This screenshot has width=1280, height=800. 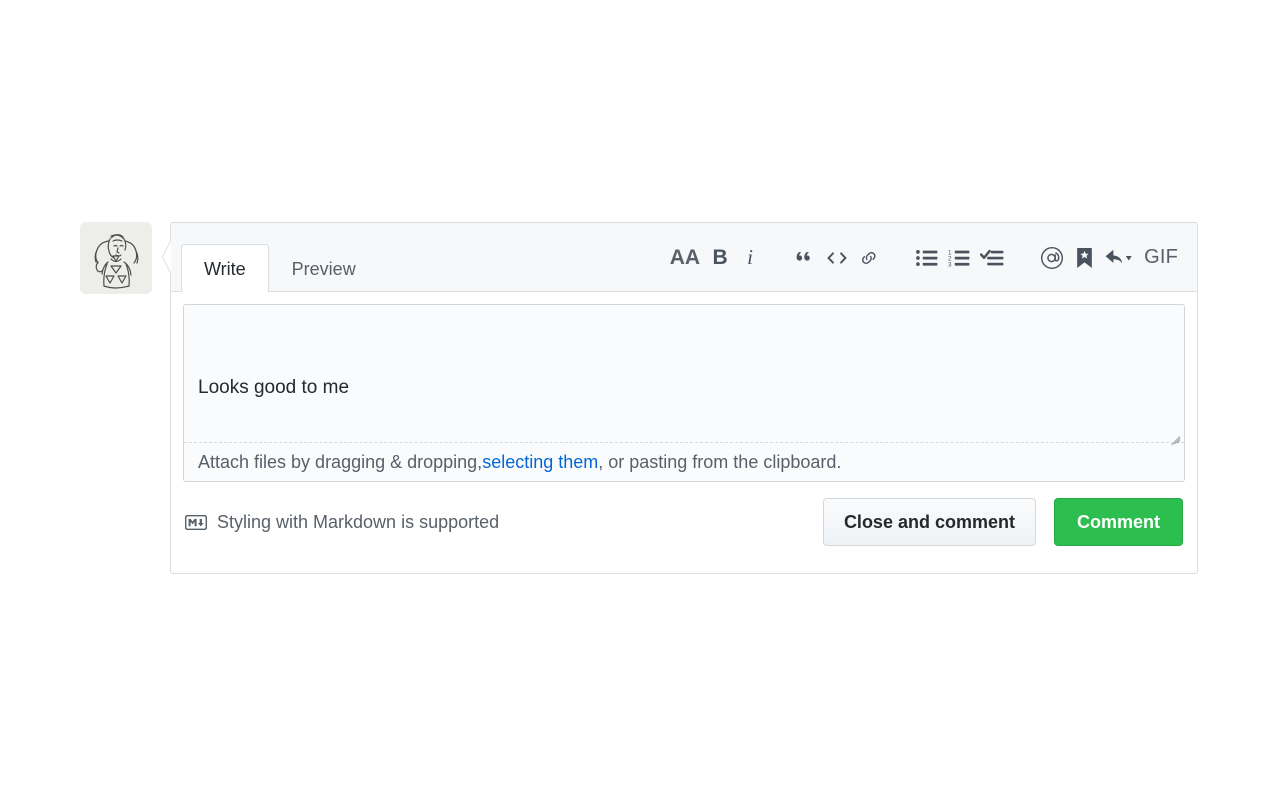 I want to click on mention-at-icon, so click(x=1052, y=257).